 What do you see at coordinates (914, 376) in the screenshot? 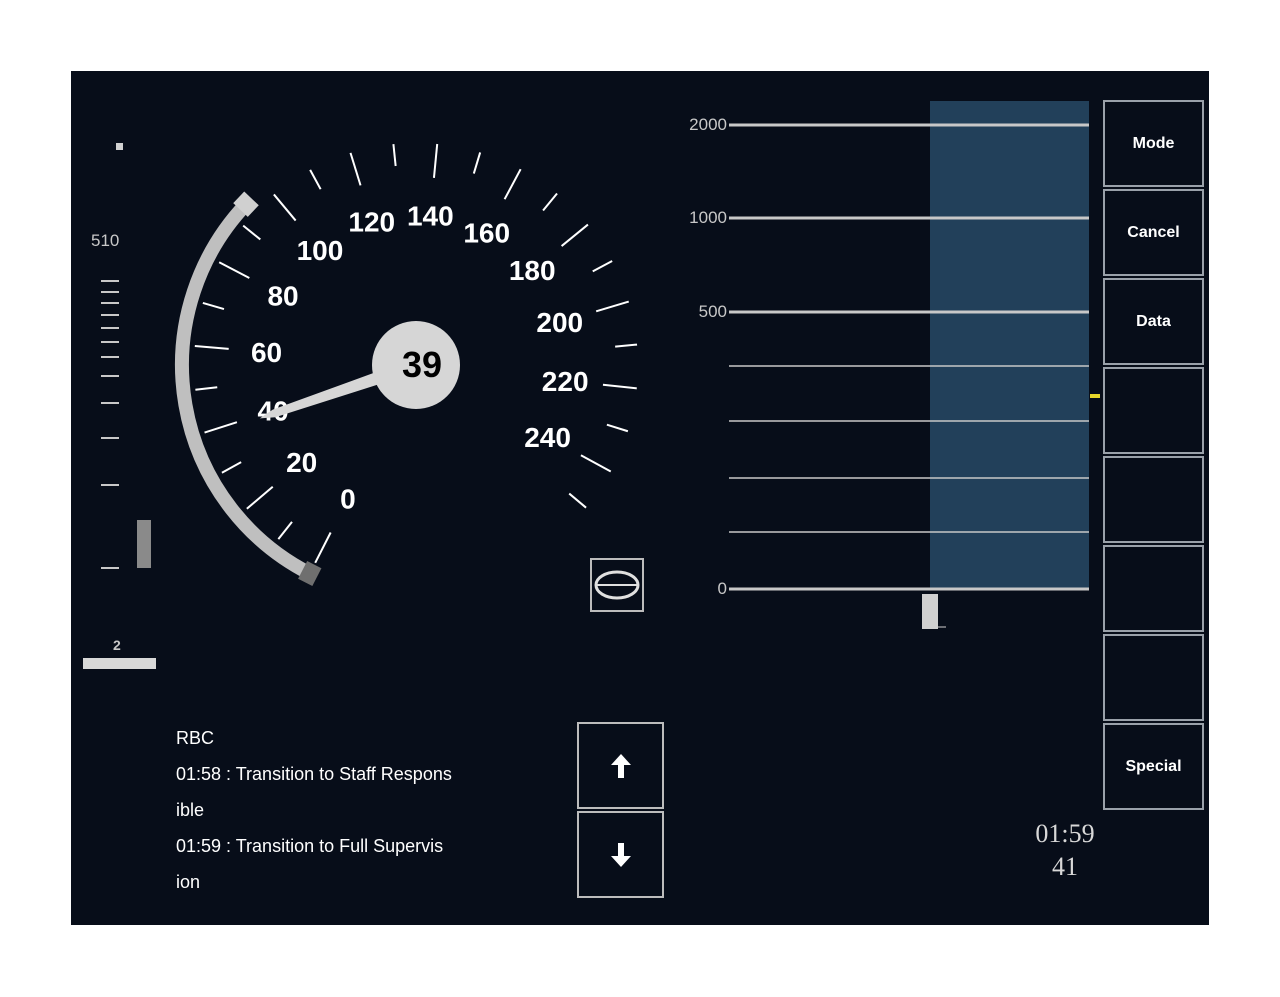
I see `planning-grid` at bounding box center [914, 376].